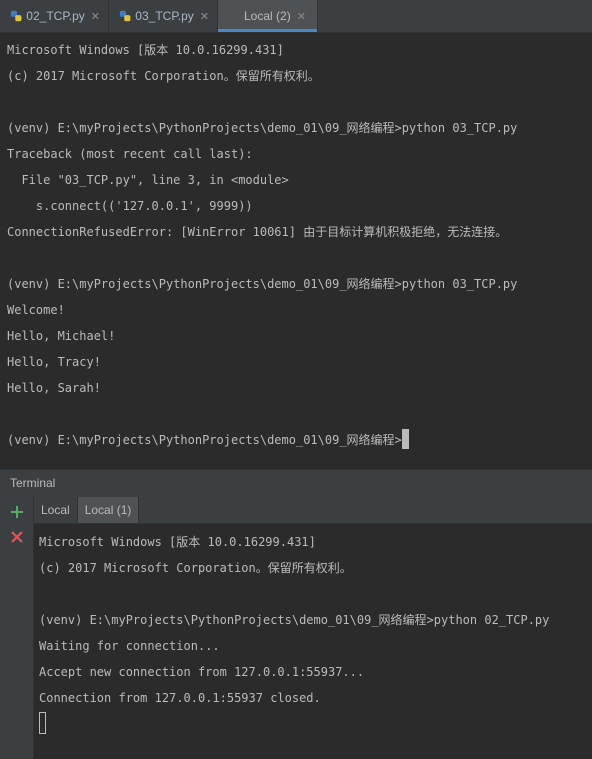 This screenshot has height=759, width=592. Describe the element at coordinates (54, 388) in the screenshot. I see `terminal-line: Hello, Sarah!` at that location.